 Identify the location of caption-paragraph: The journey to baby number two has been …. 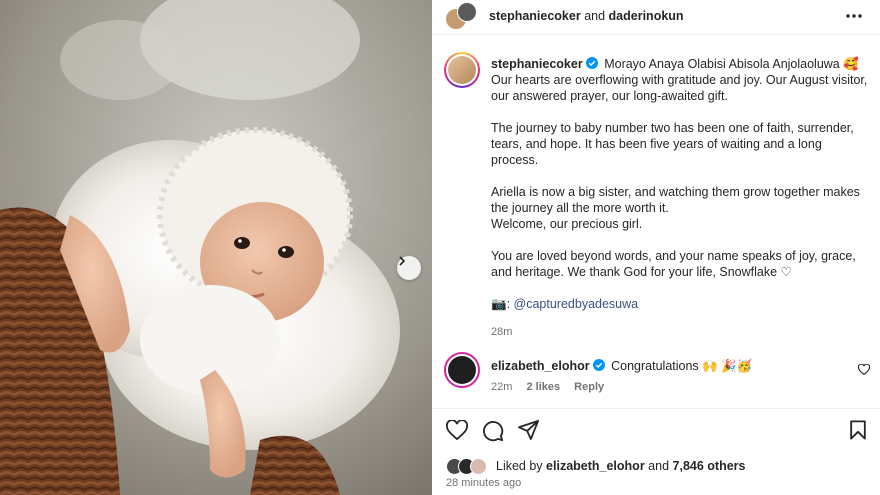
(672, 144).